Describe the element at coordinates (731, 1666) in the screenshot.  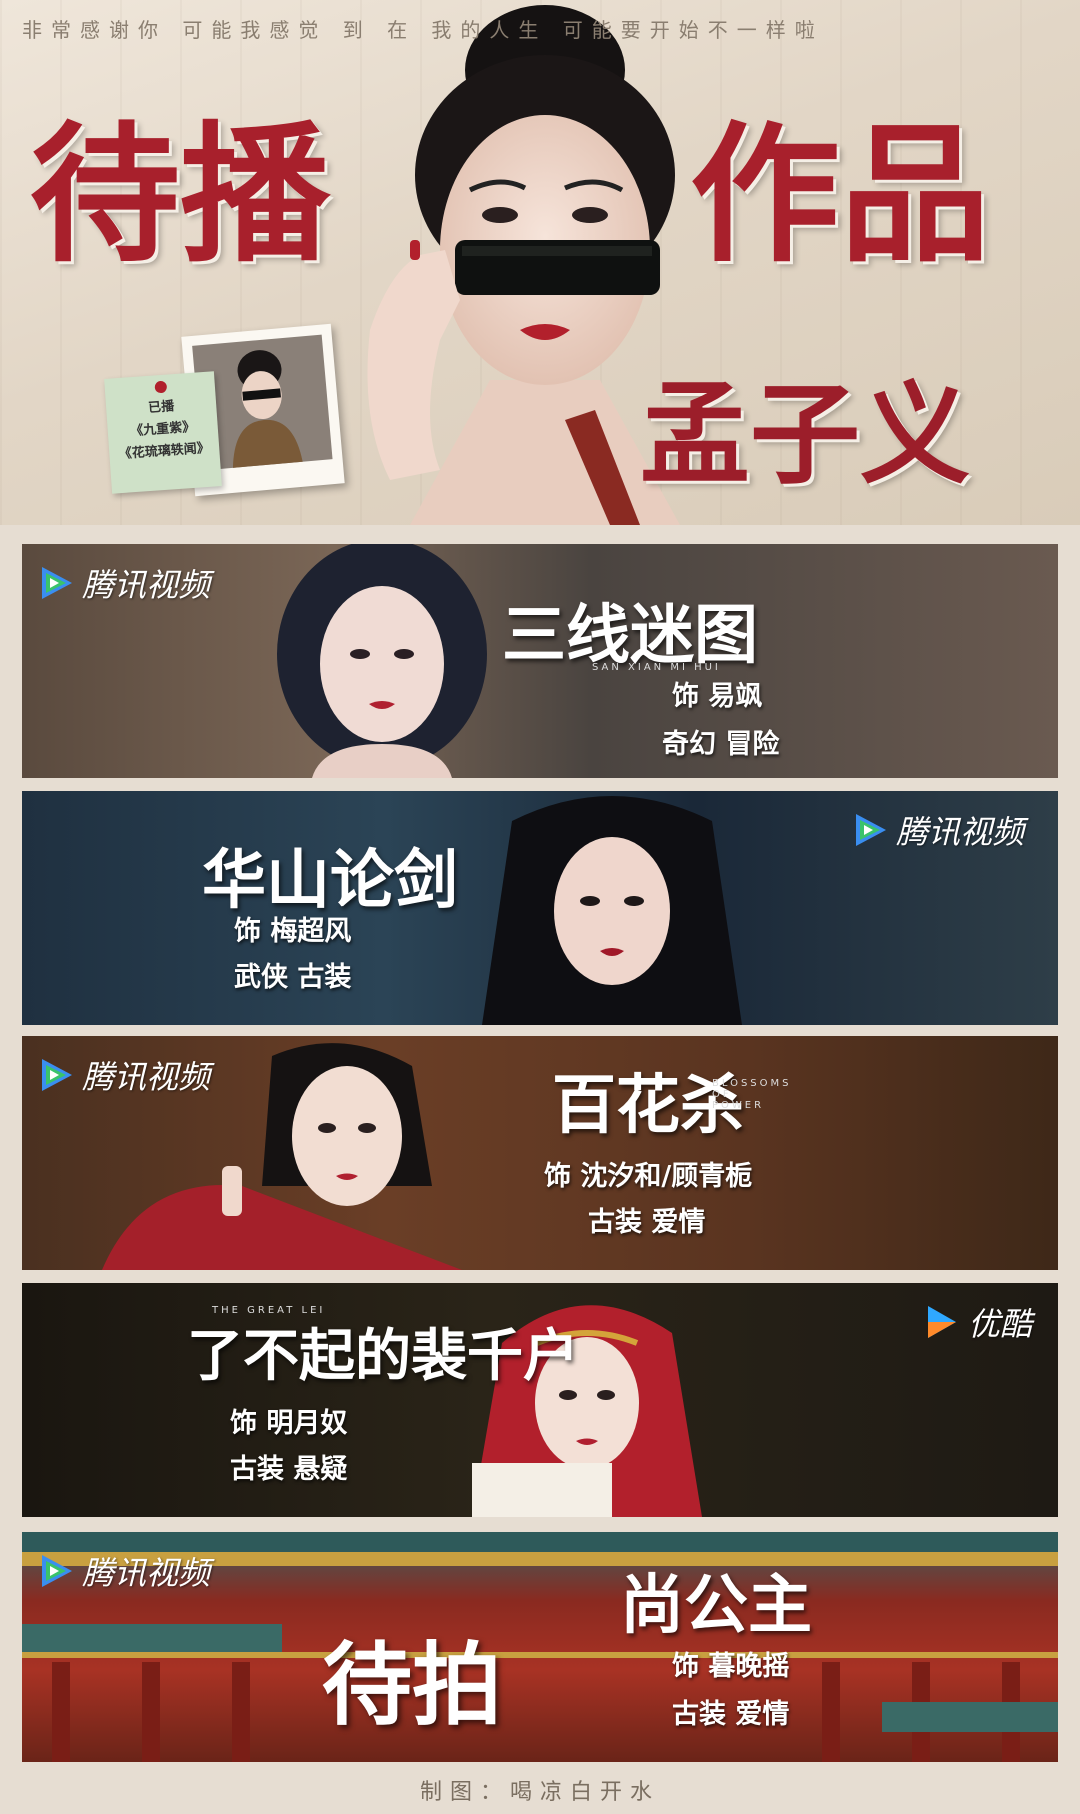
I see `role: 饰 暮晚摇` at that location.